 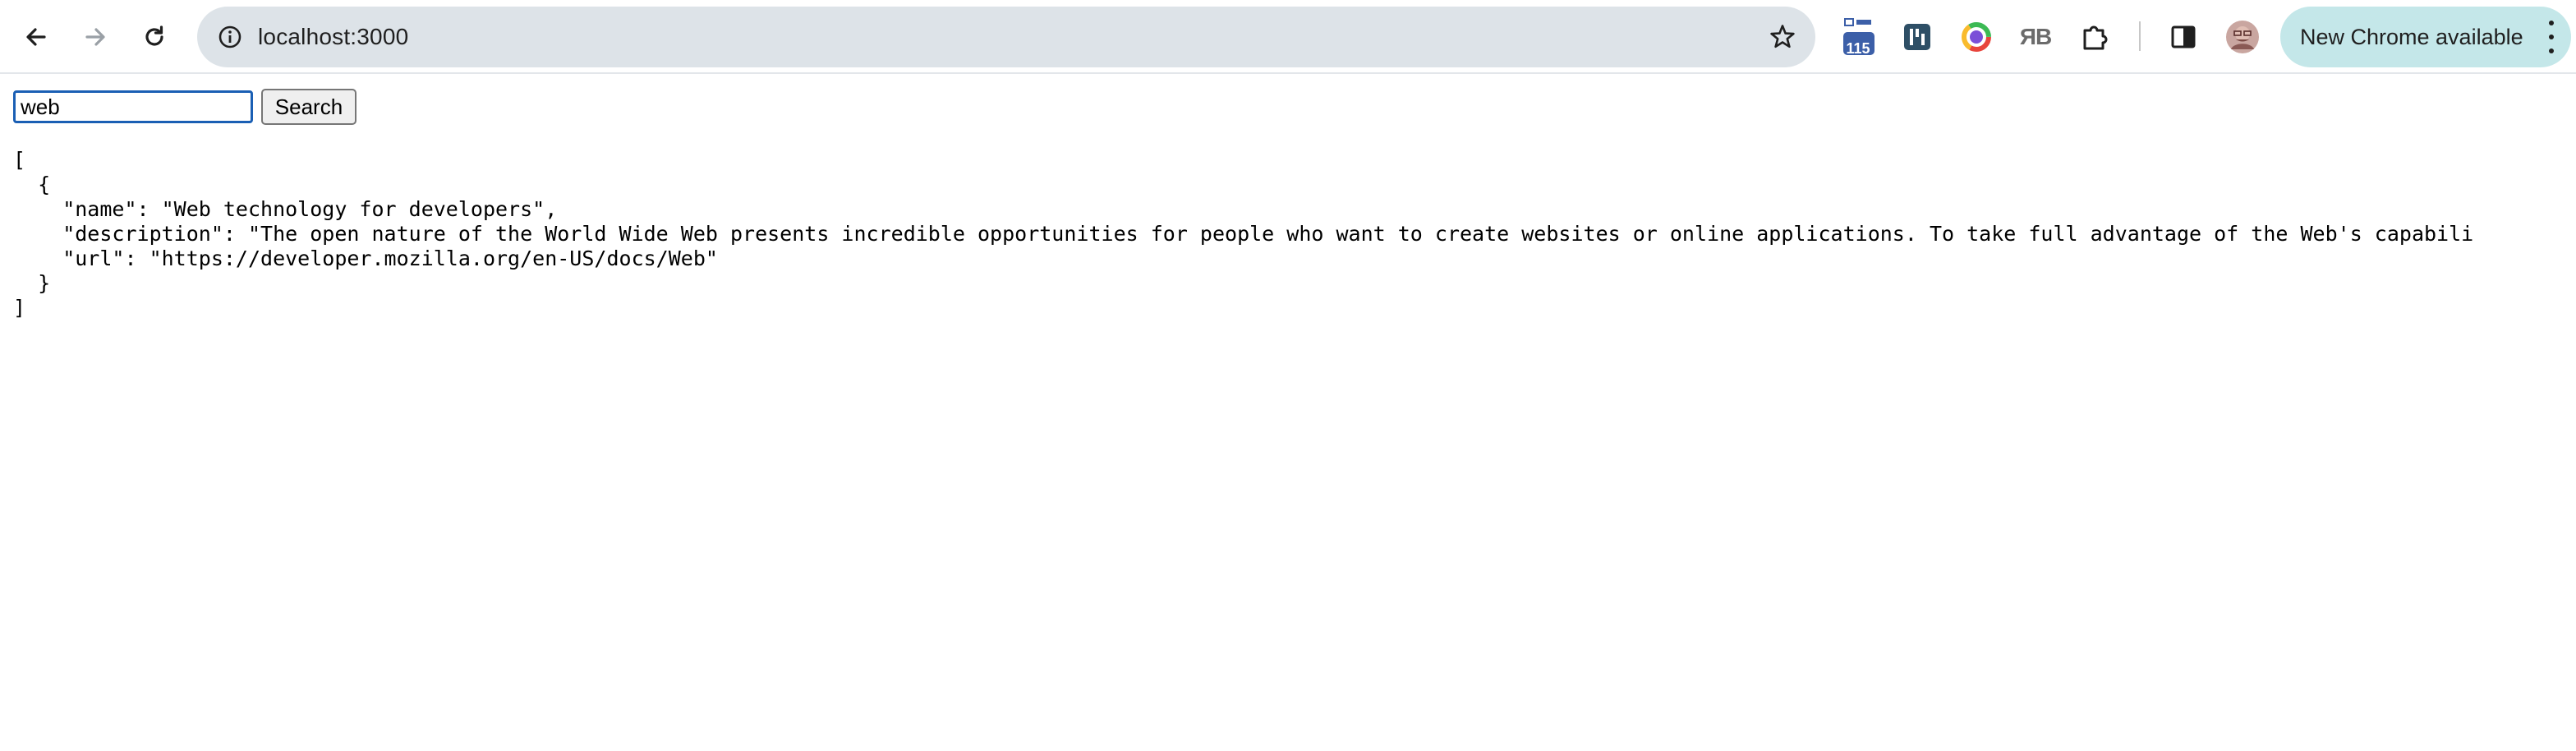 I want to click on side-panel-button, so click(x=2183, y=37).